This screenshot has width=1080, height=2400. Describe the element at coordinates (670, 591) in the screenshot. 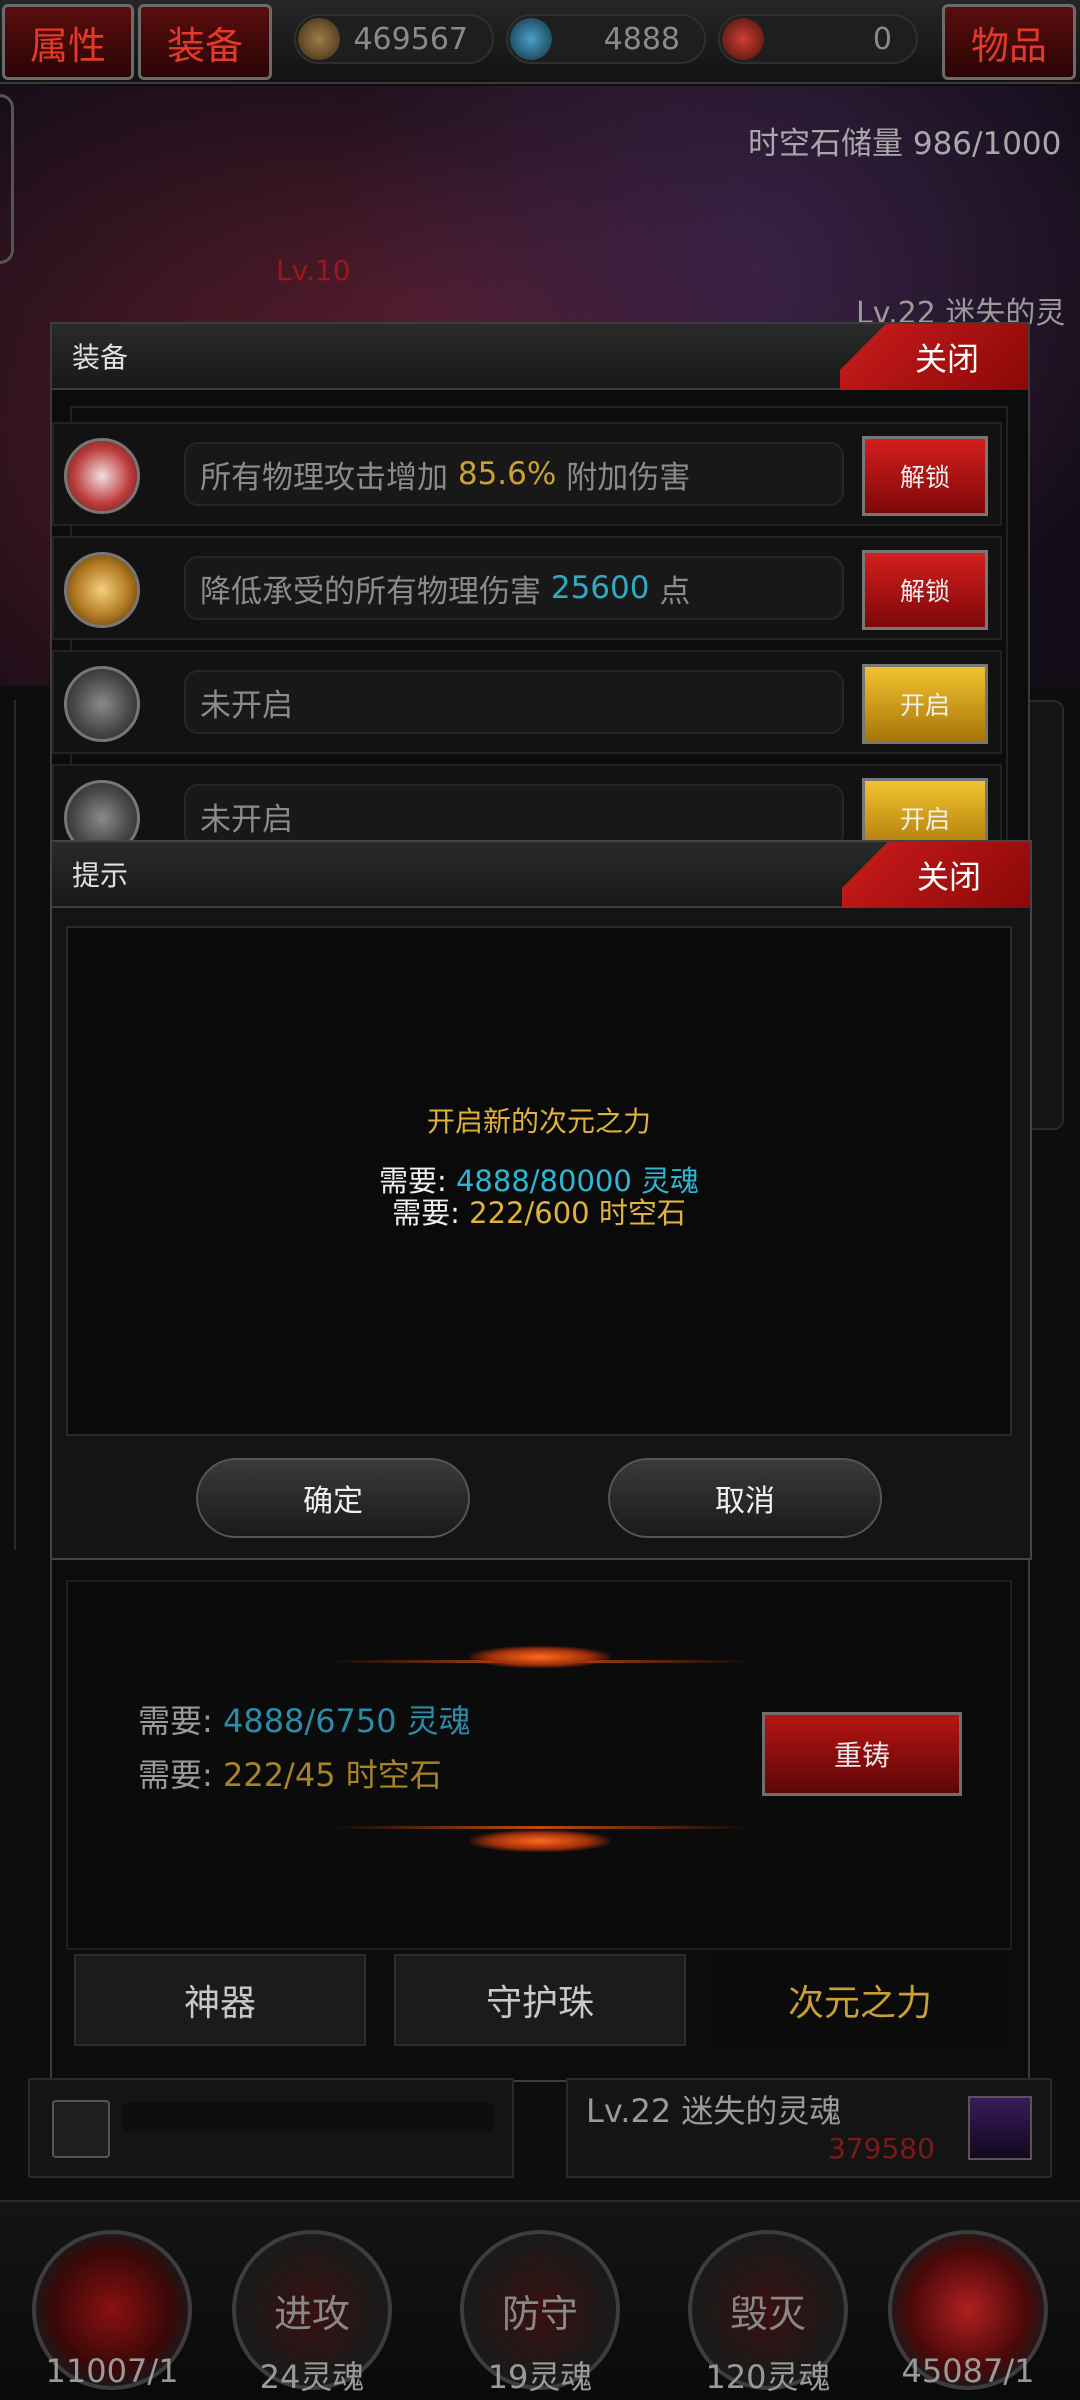

I see `effect-suffix: 点` at that location.